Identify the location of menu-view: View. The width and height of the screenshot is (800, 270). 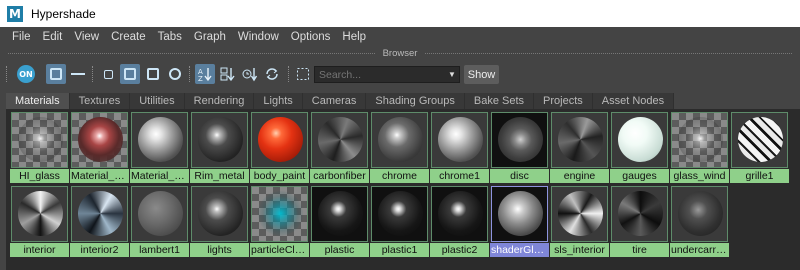
(86, 37).